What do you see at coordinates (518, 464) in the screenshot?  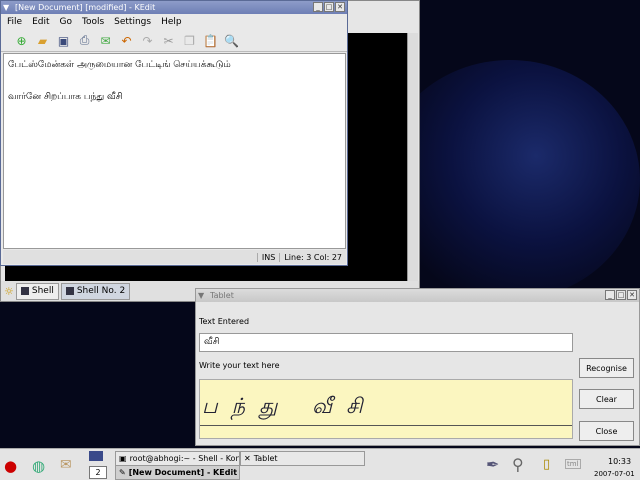 I see `microphone-icon: ⚲` at bounding box center [518, 464].